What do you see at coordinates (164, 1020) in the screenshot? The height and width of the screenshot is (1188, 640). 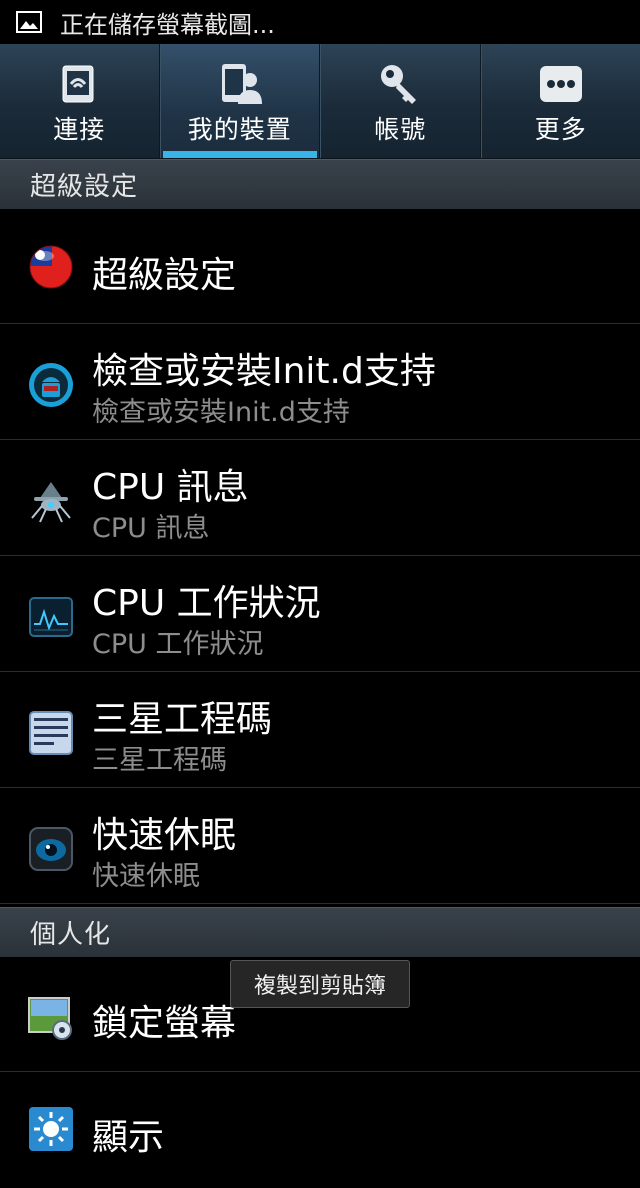 I see `row-title: 鎖定螢幕` at bounding box center [164, 1020].